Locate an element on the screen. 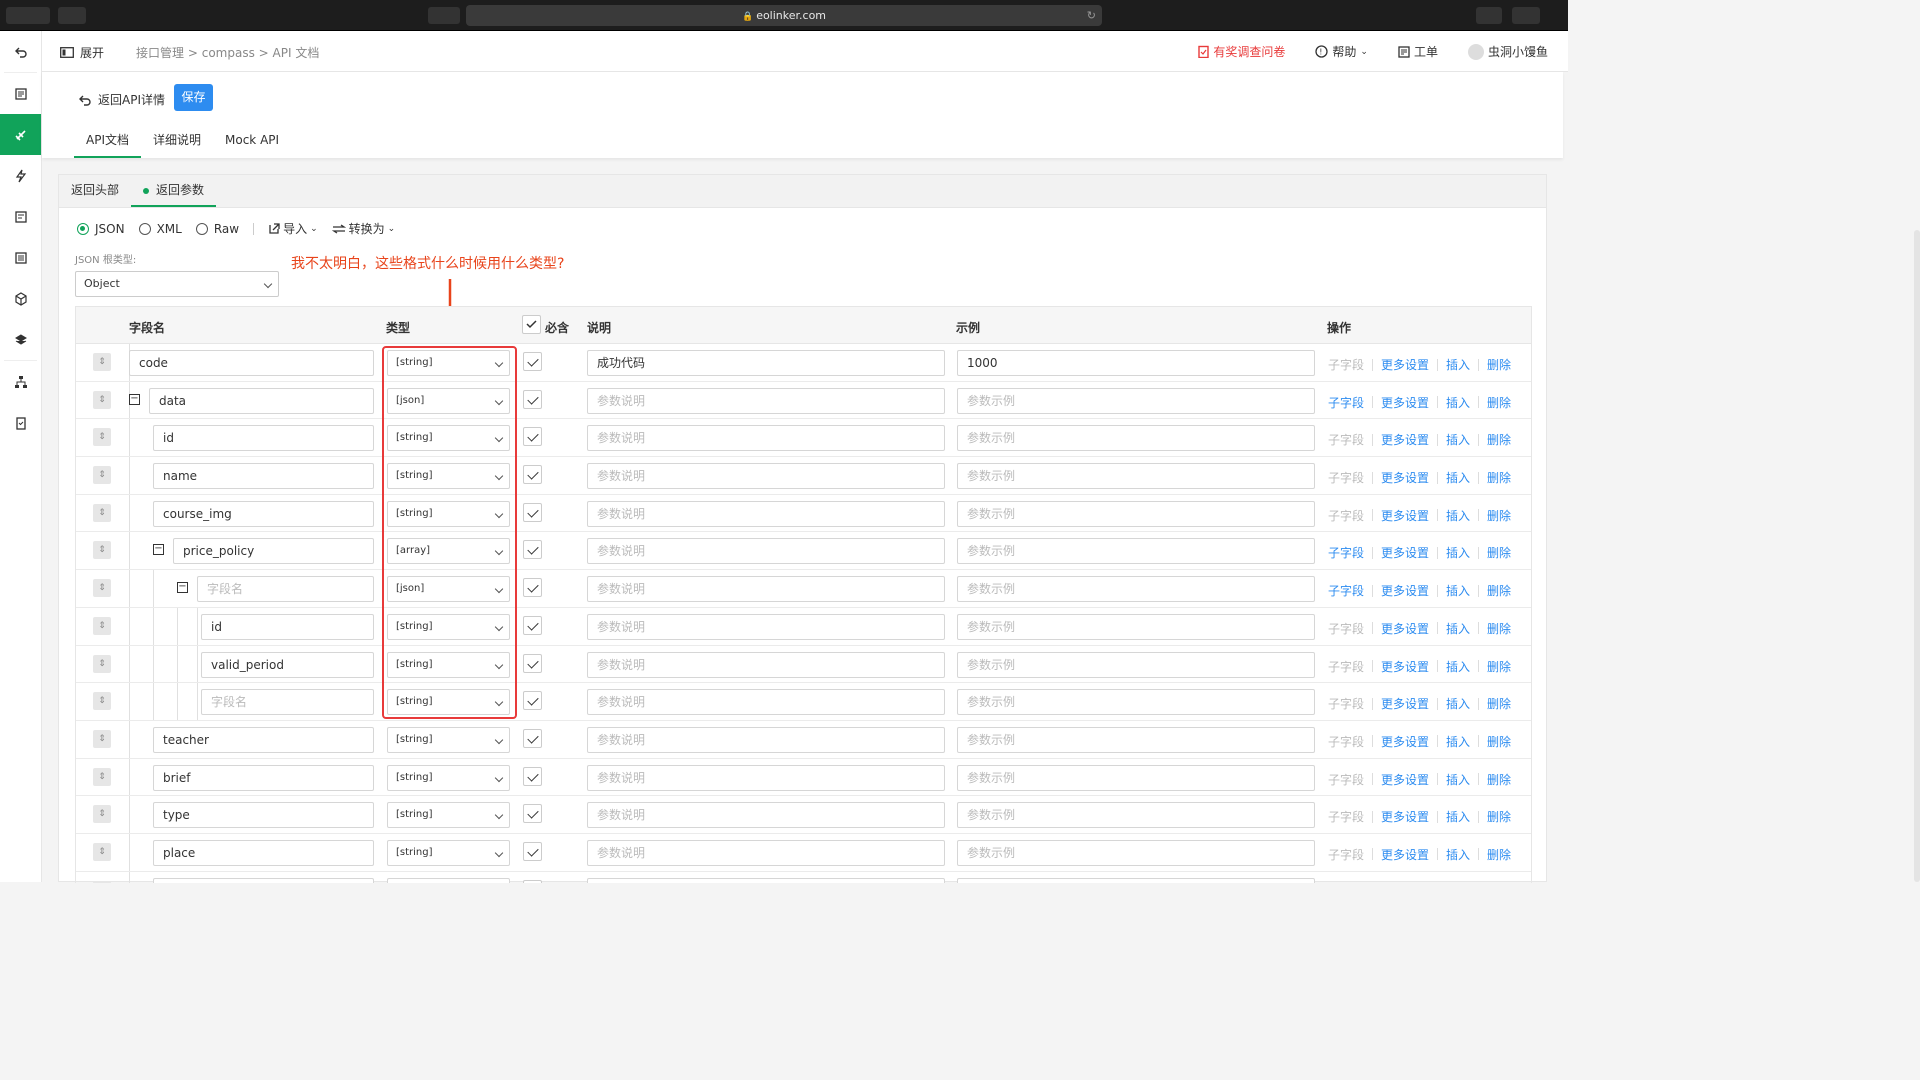 The height and width of the screenshot is (1080, 1920). sidebar-toggle-button is located at coordinates (72, 15).